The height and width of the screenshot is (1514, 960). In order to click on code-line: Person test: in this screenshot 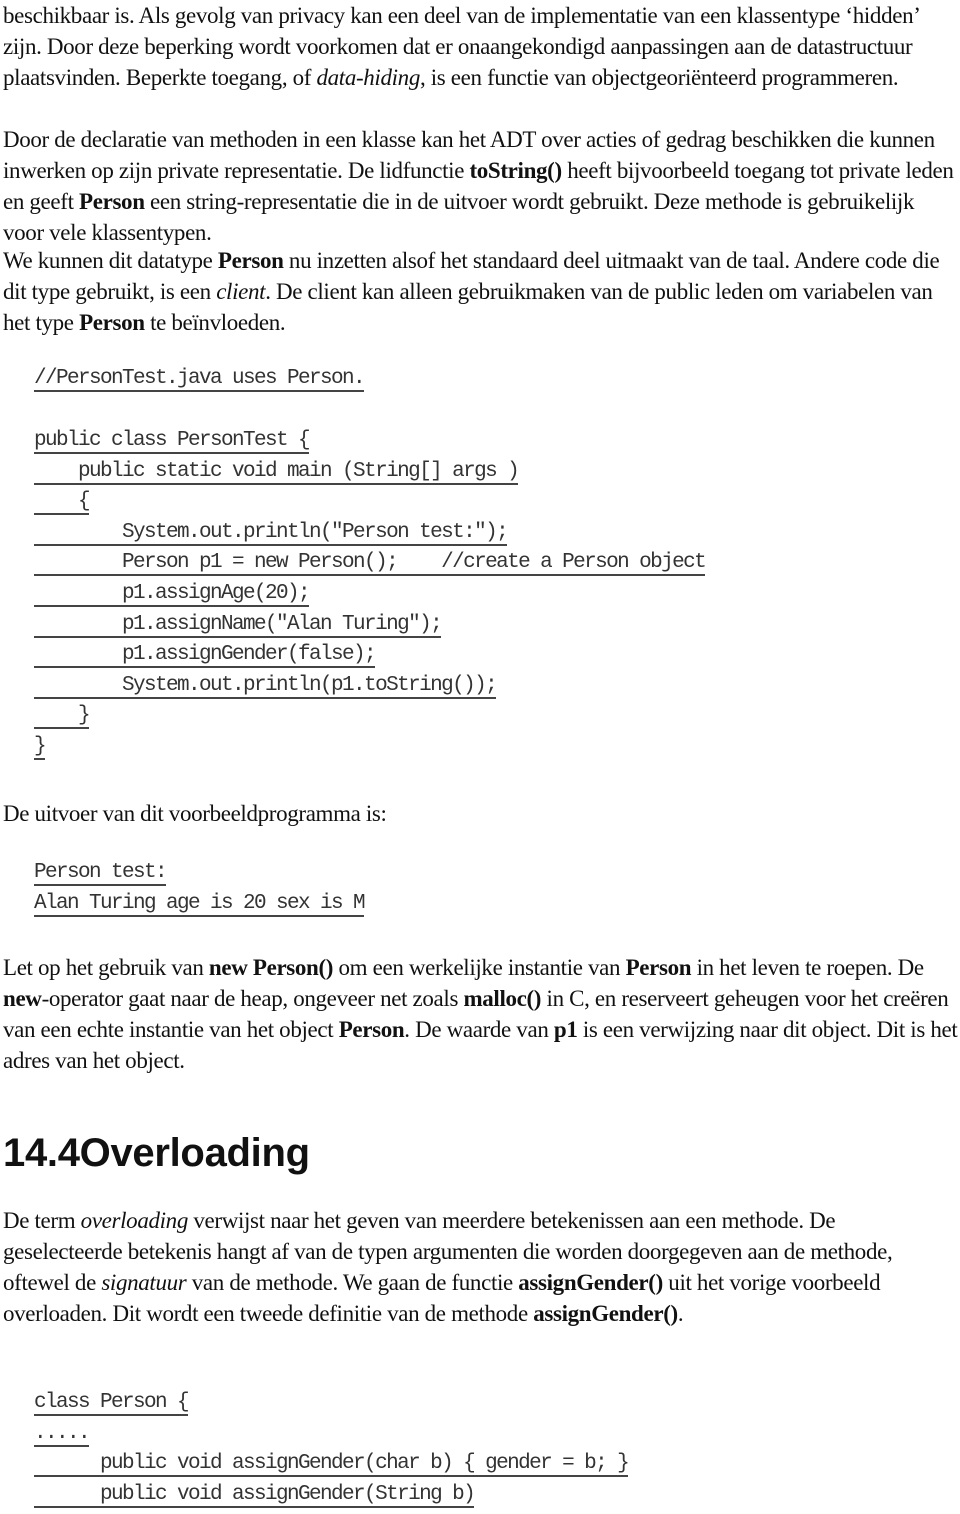, I will do `click(199, 873)`.